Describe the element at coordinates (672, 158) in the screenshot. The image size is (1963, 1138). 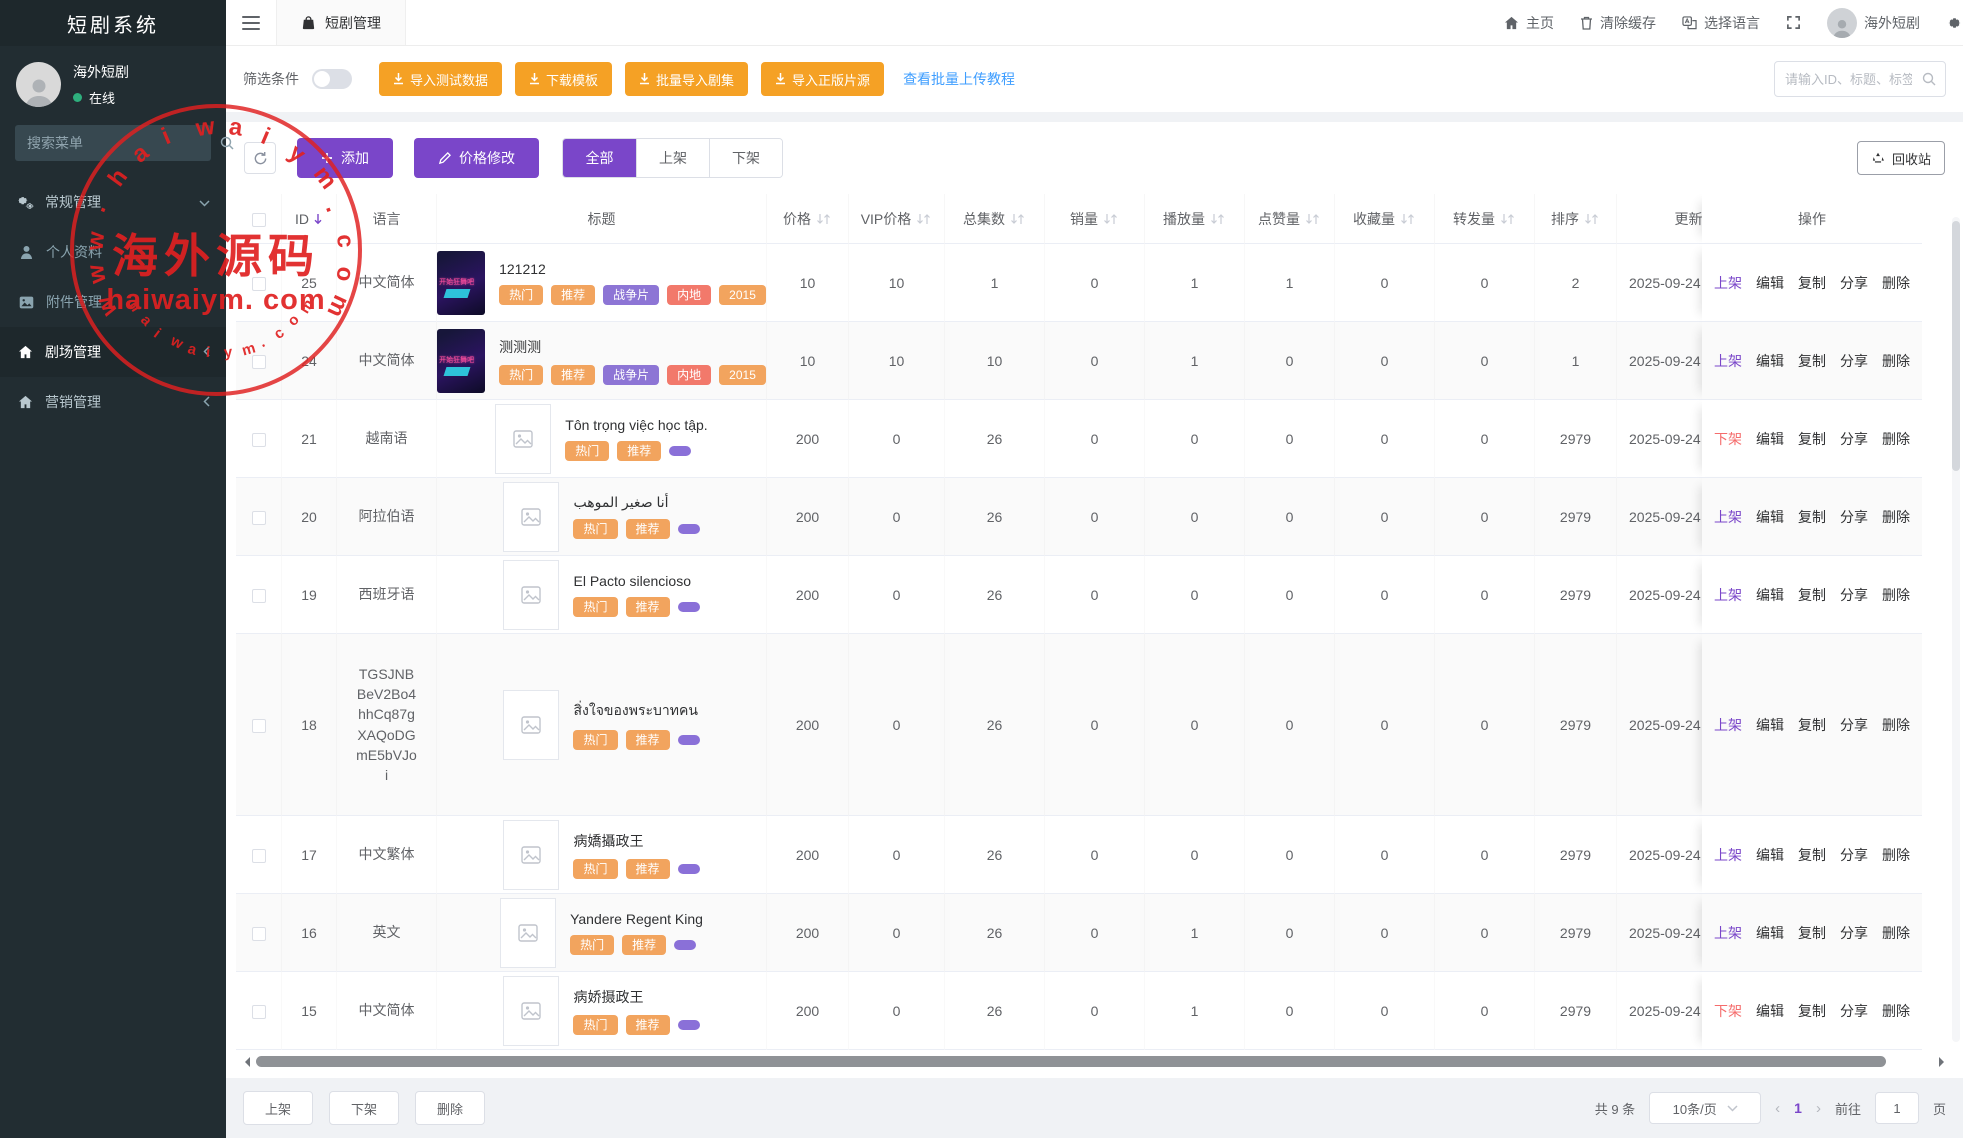
I see `tab-on-shelf: 上架` at that location.